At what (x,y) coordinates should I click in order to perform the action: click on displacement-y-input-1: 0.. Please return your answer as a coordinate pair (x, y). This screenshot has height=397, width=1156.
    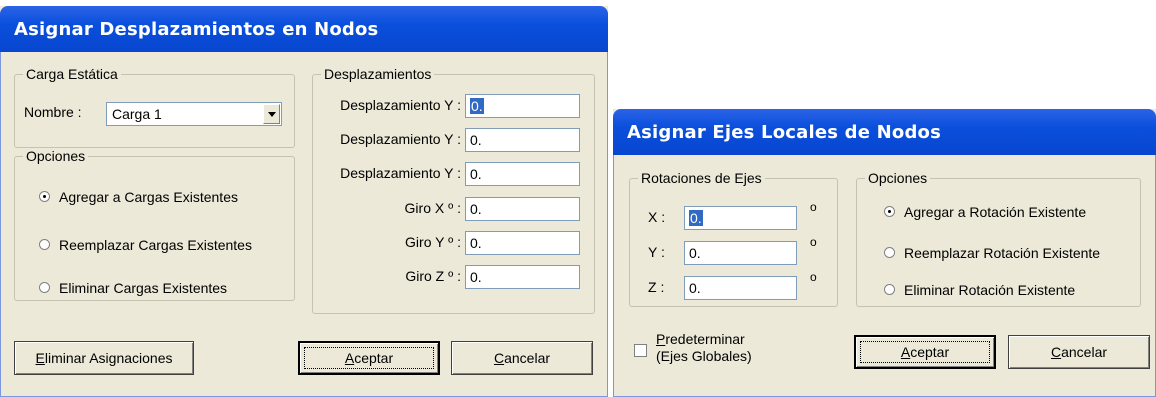
    Looking at the image, I should click on (522, 106).